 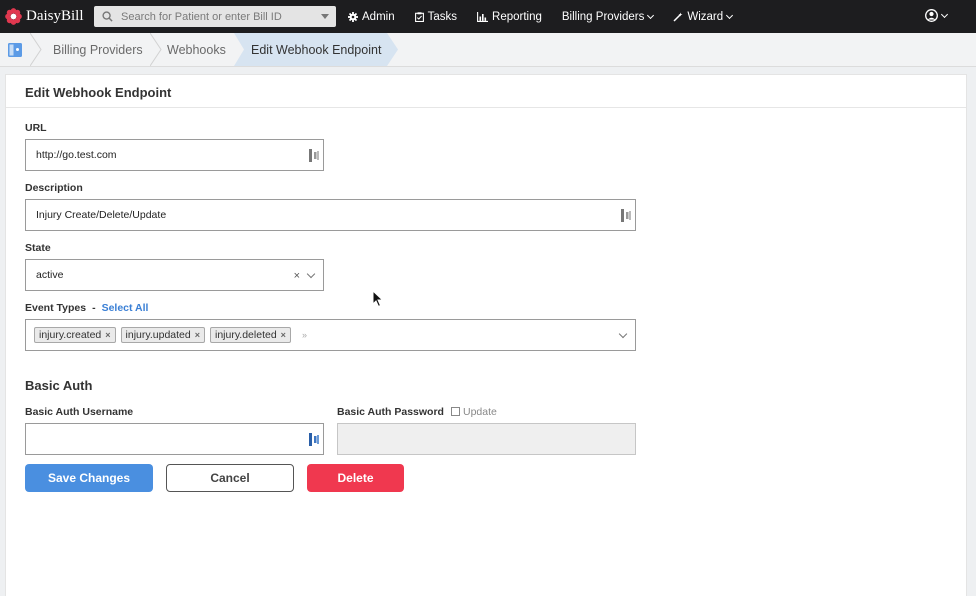 What do you see at coordinates (419, 16) in the screenshot?
I see `clipboard-icon` at bounding box center [419, 16].